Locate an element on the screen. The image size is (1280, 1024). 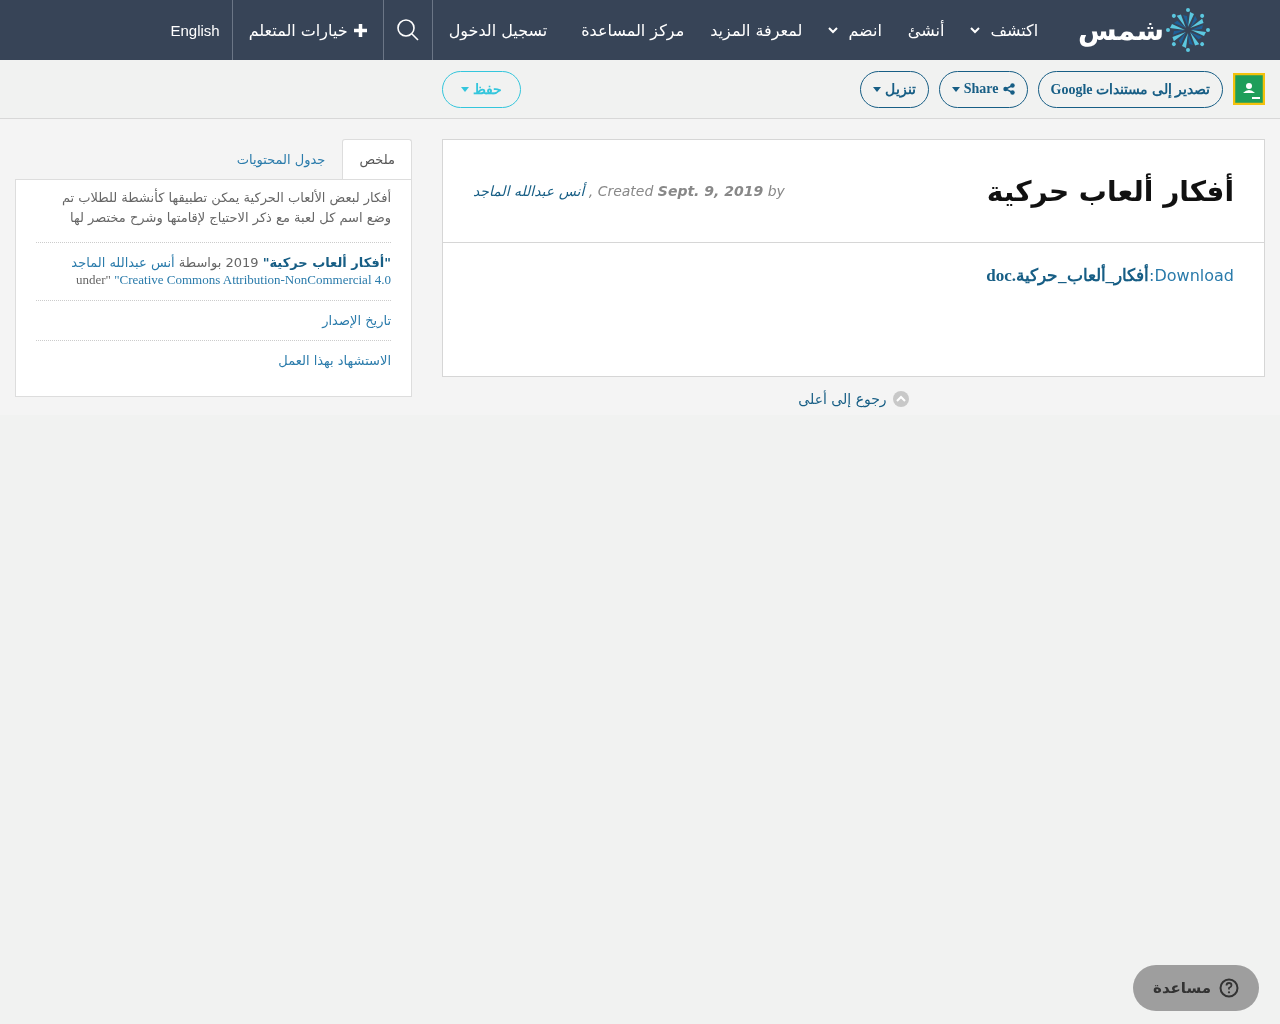
file-link: أفكار_ألعاب_حركية.doc is located at coordinates (1068, 275).